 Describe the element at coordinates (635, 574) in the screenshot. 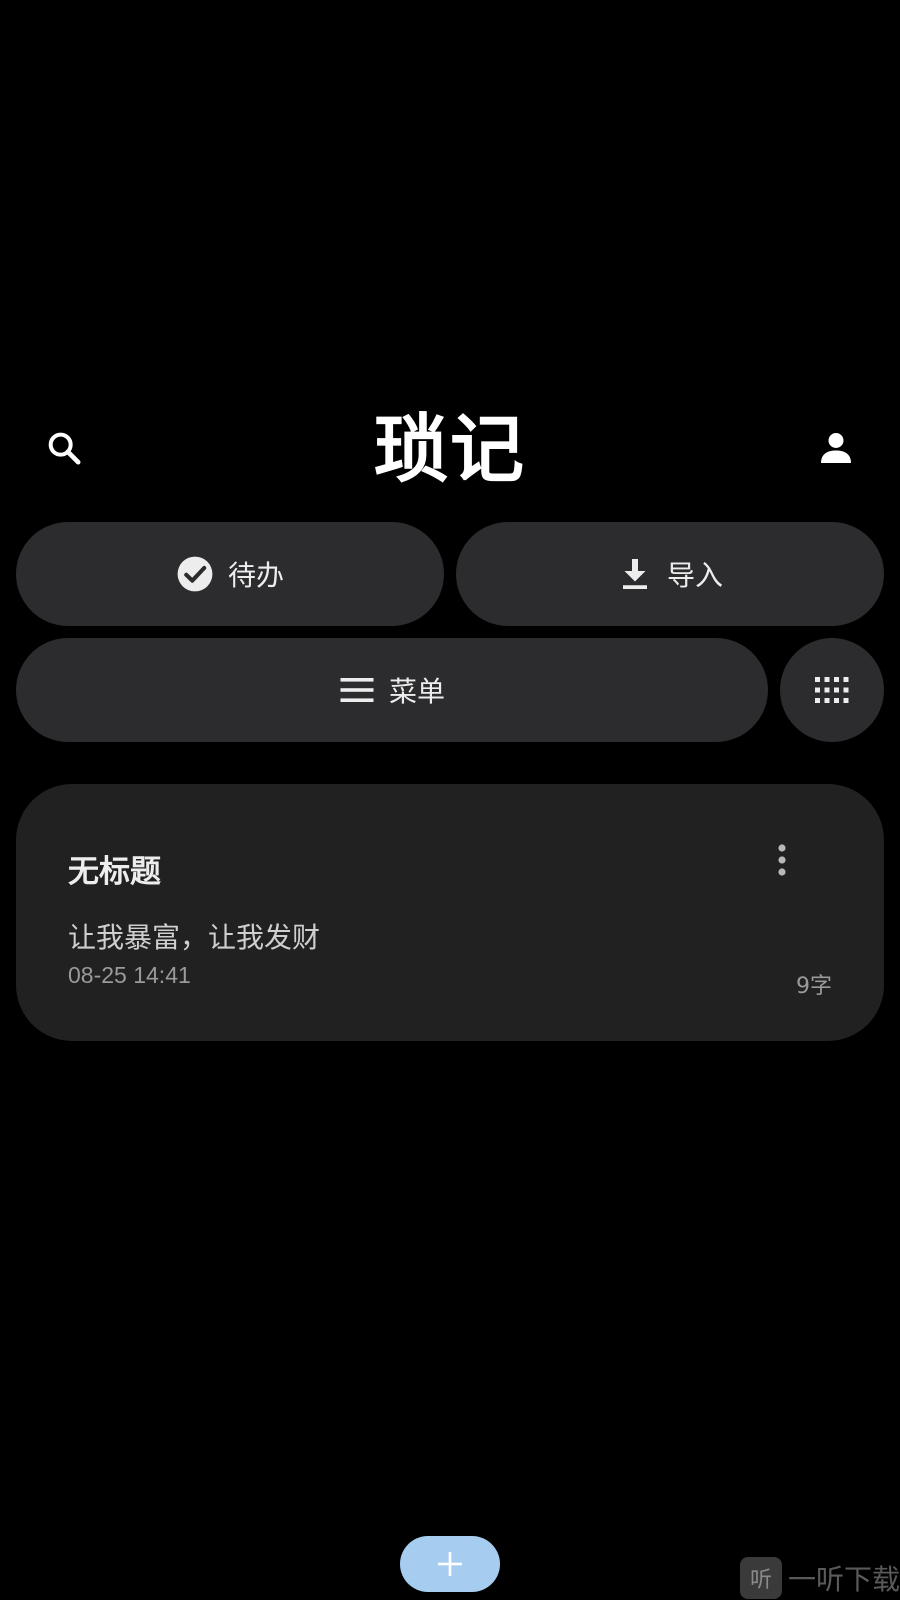

I see `download-icon` at that location.